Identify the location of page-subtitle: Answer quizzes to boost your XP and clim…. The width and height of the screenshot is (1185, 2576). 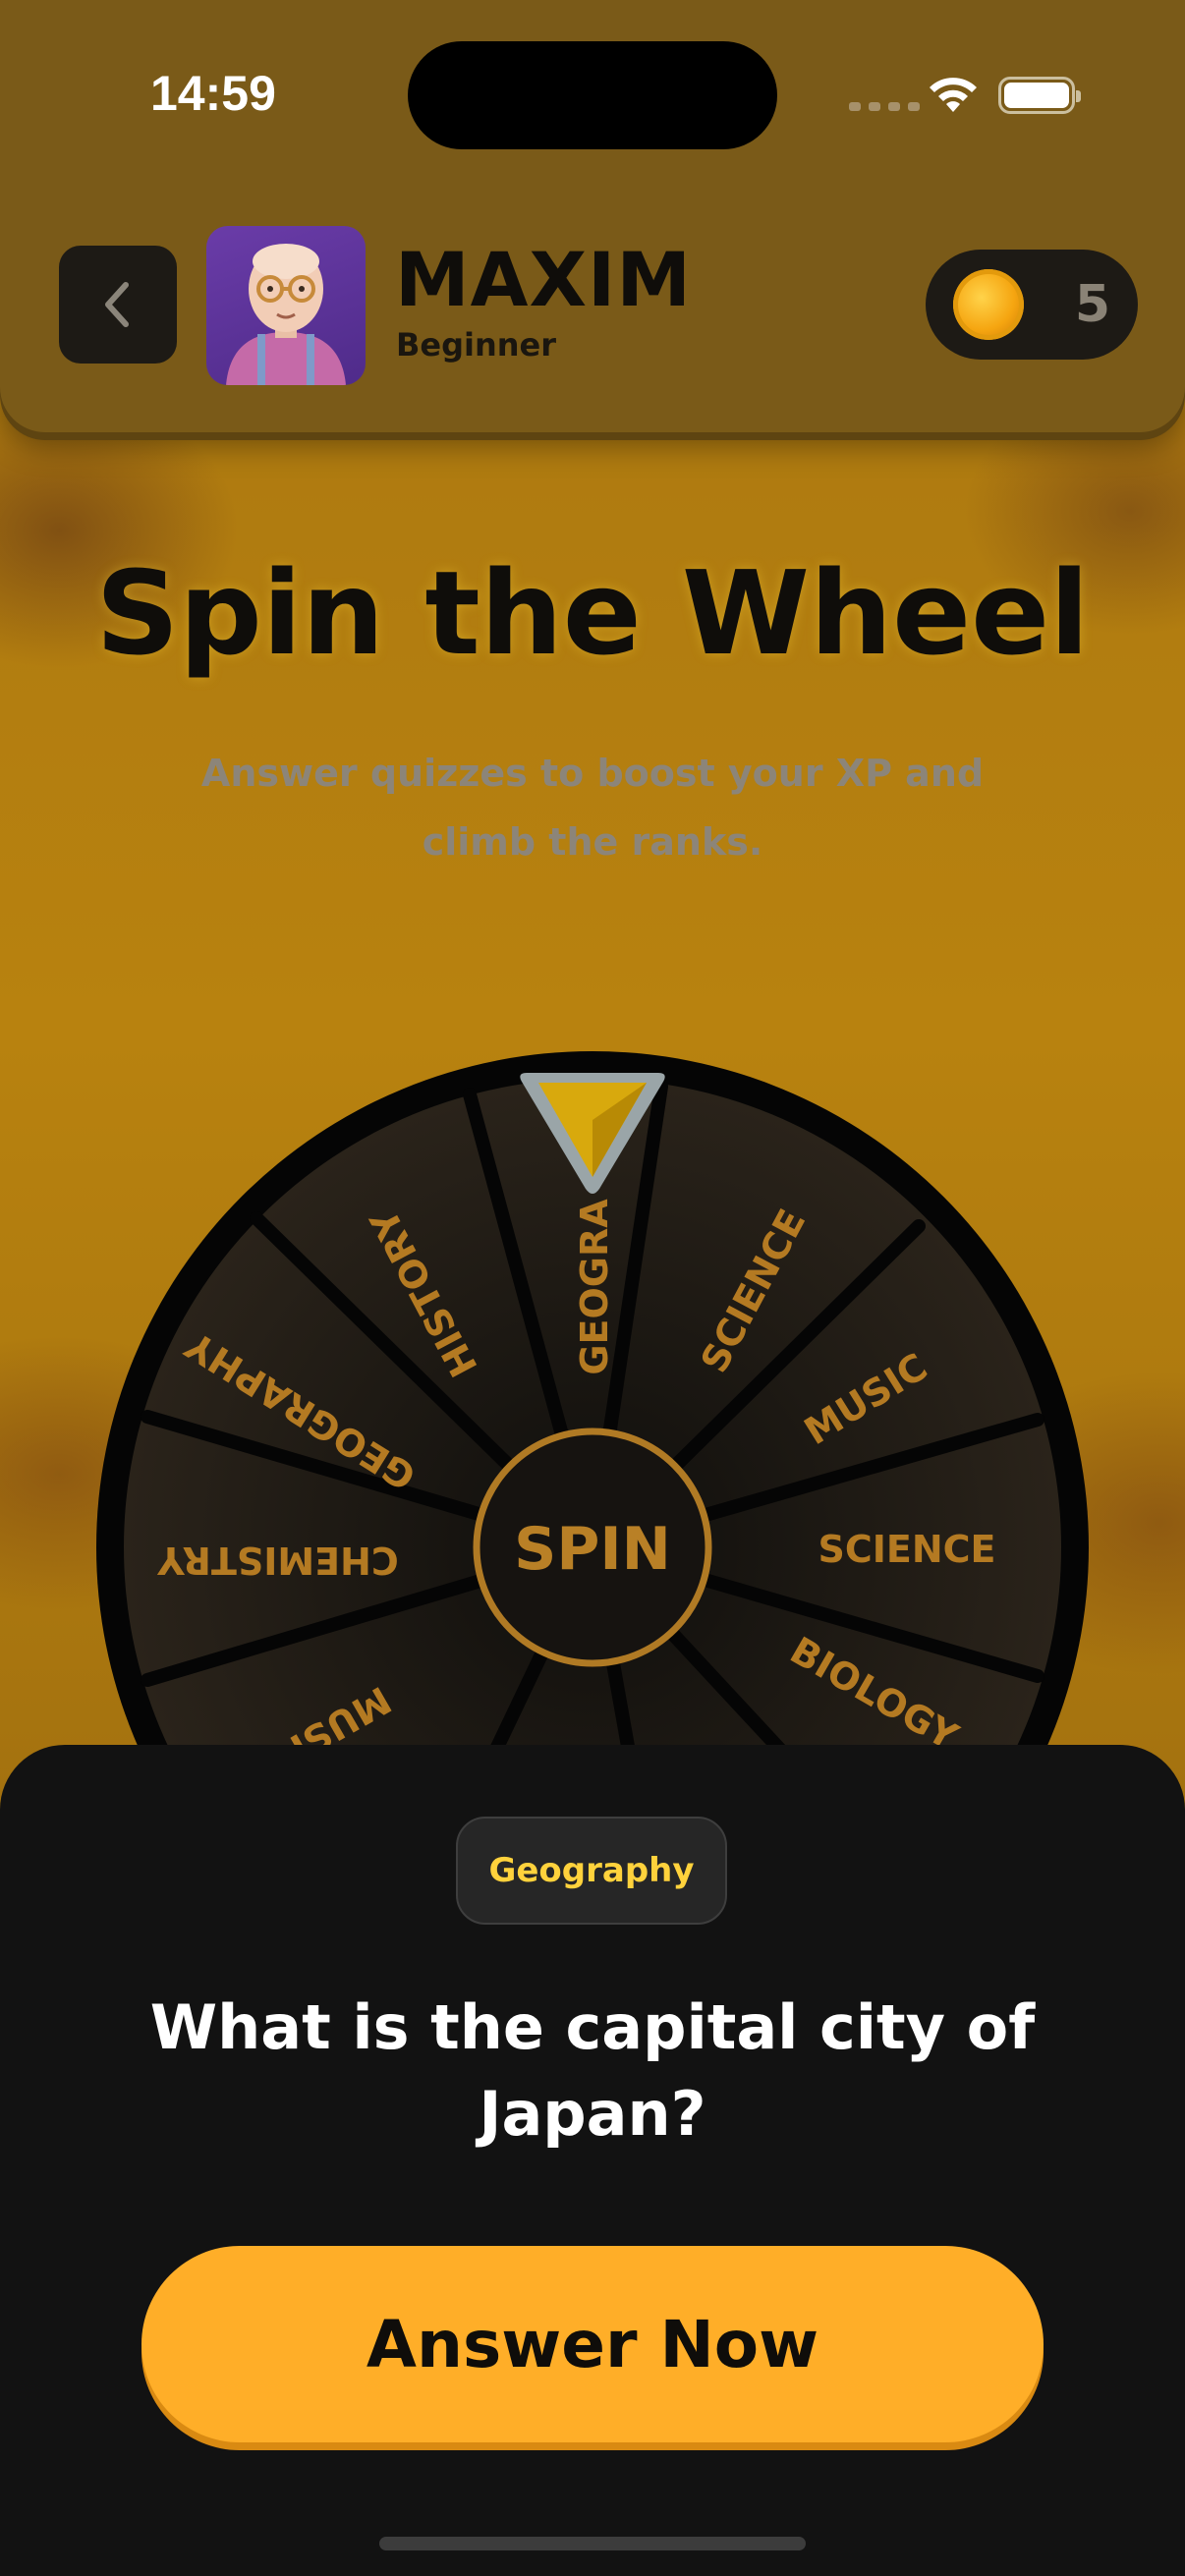
(592, 808).